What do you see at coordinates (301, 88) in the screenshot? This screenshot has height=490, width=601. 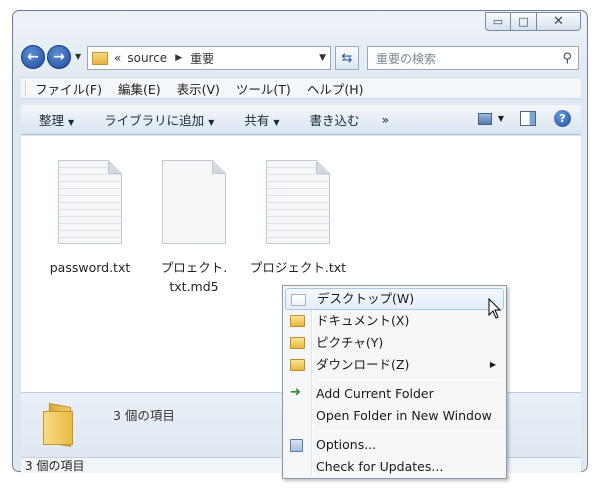 I see `menu-bar: ファイル(F) 編集(E) 表示(V) ツール(T) ヘルプ(H)` at bounding box center [301, 88].